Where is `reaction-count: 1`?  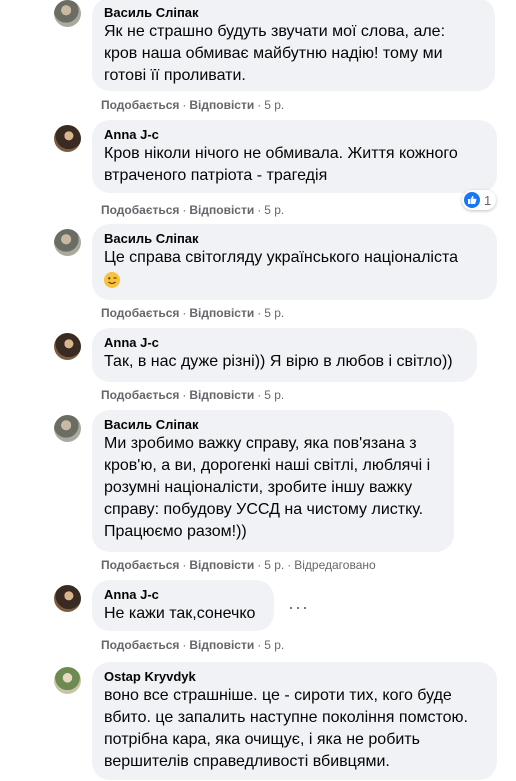
reaction-count: 1 is located at coordinates (488, 200).